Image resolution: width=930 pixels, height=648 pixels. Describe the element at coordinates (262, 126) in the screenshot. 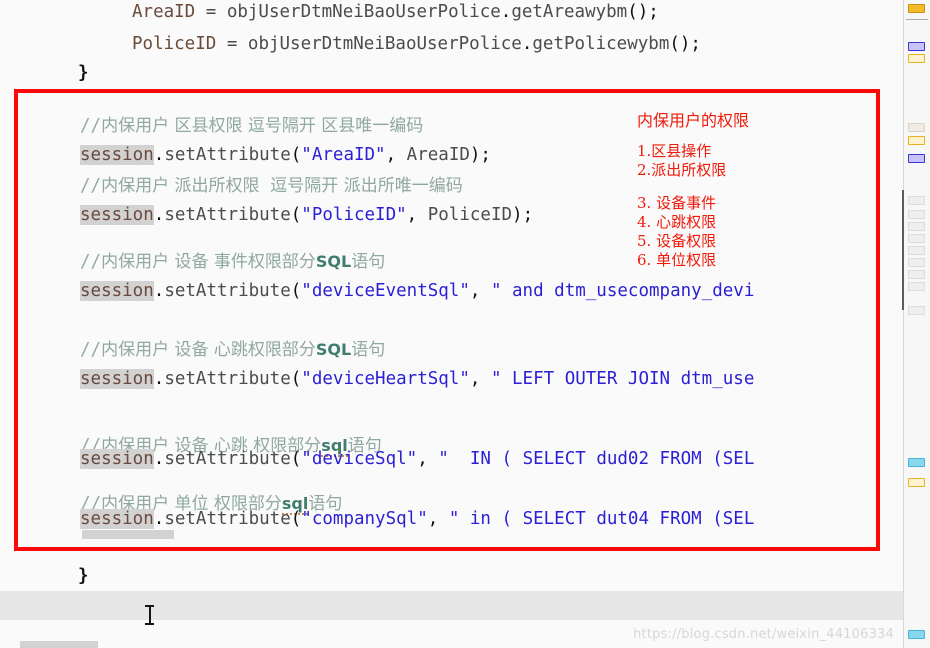

I see `code-token: 内保用户 区县权限 逗号隔开 区县唯一编码` at that location.